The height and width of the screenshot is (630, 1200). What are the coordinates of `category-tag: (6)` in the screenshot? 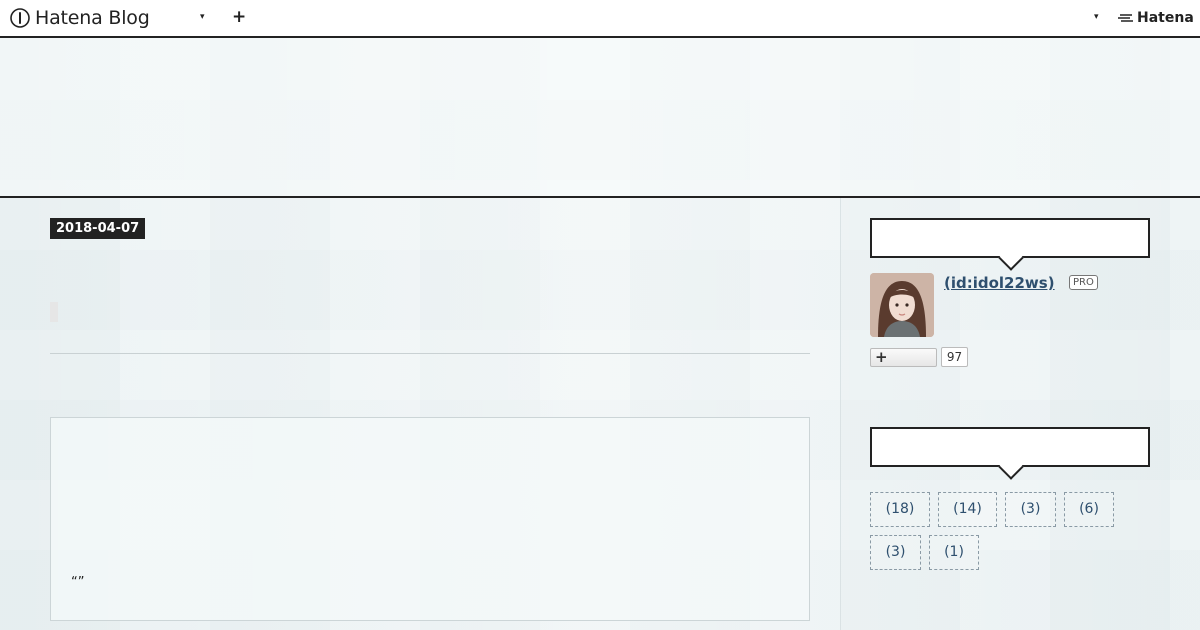 It's located at (1089, 509).